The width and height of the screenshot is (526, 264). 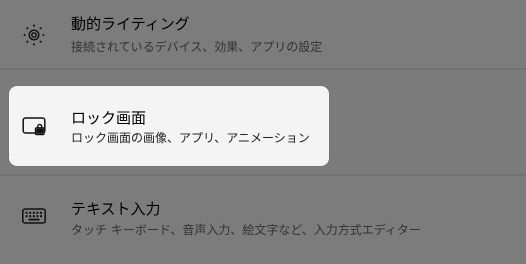 What do you see at coordinates (130, 24) in the screenshot?
I see `settings-item-title: 動的ライティング` at bounding box center [130, 24].